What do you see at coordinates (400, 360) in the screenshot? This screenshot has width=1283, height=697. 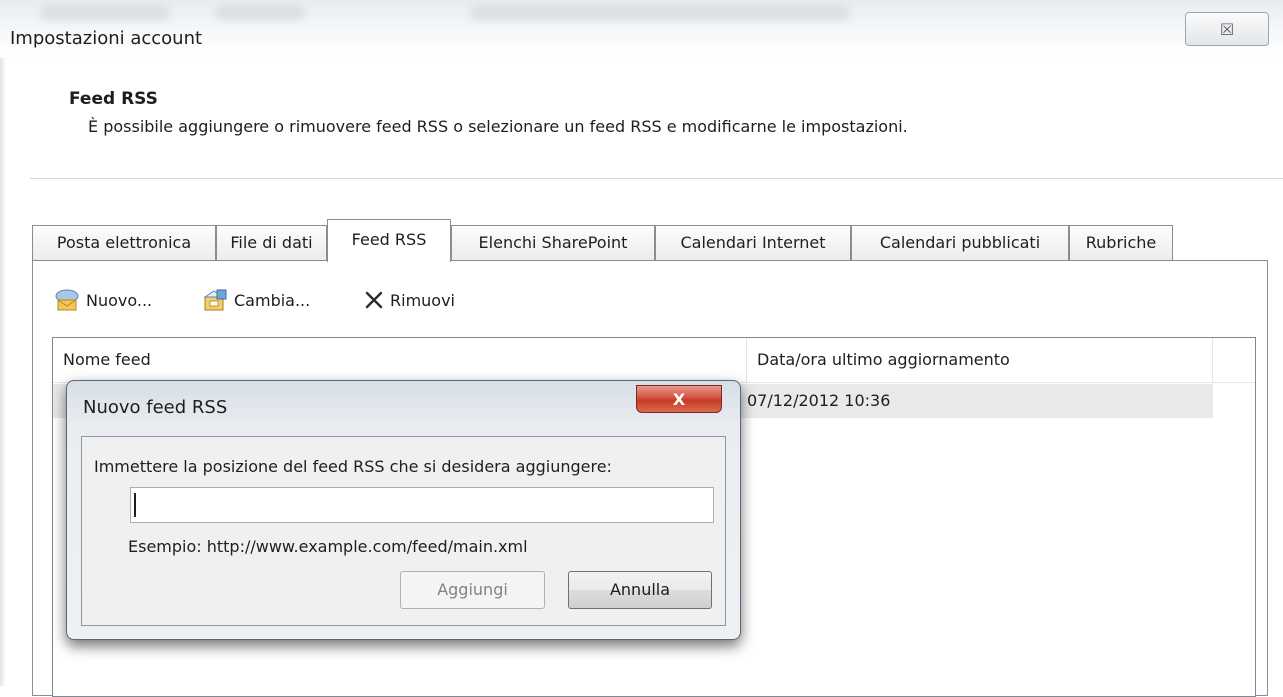 I see `column-header-feed-name: Nome feed` at bounding box center [400, 360].